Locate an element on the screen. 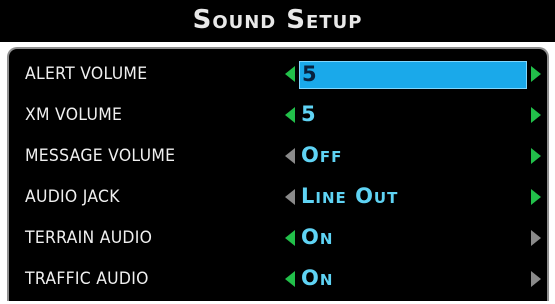  setting-label: TERRAIN AUDIO is located at coordinates (89, 238).